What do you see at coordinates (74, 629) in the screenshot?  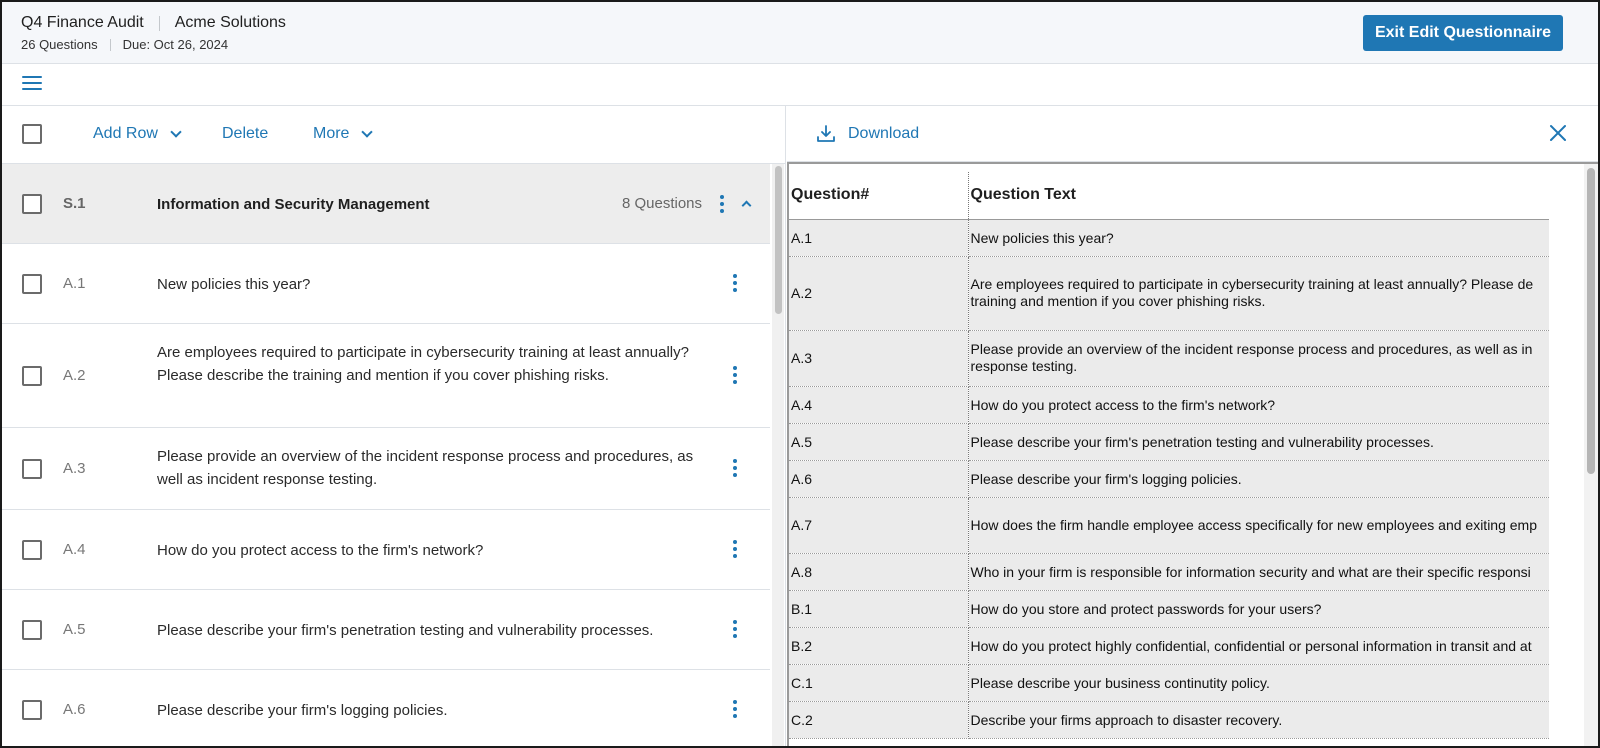 I see `question-number: A.5` at bounding box center [74, 629].